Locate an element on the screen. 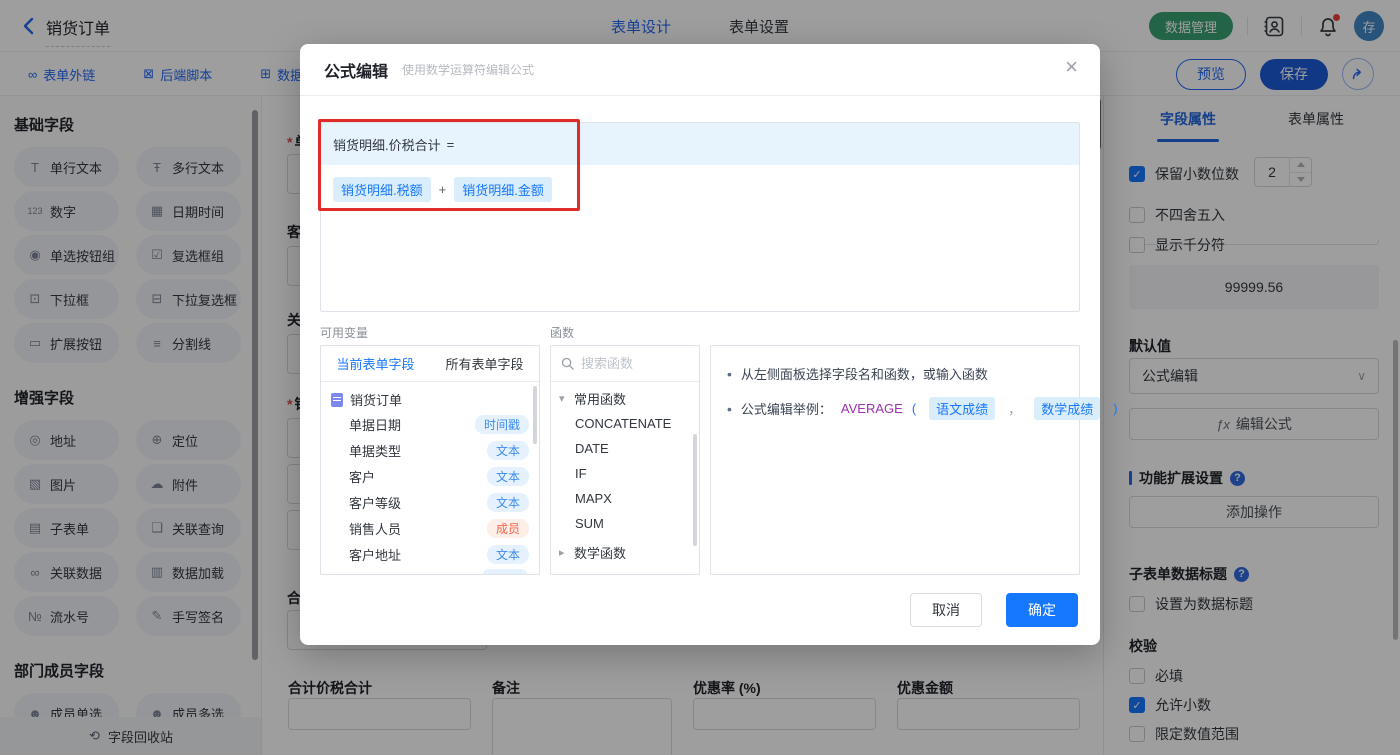 The height and width of the screenshot is (755, 1400). formula-token-tax: 销货明细.税额 is located at coordinates (382, 189).